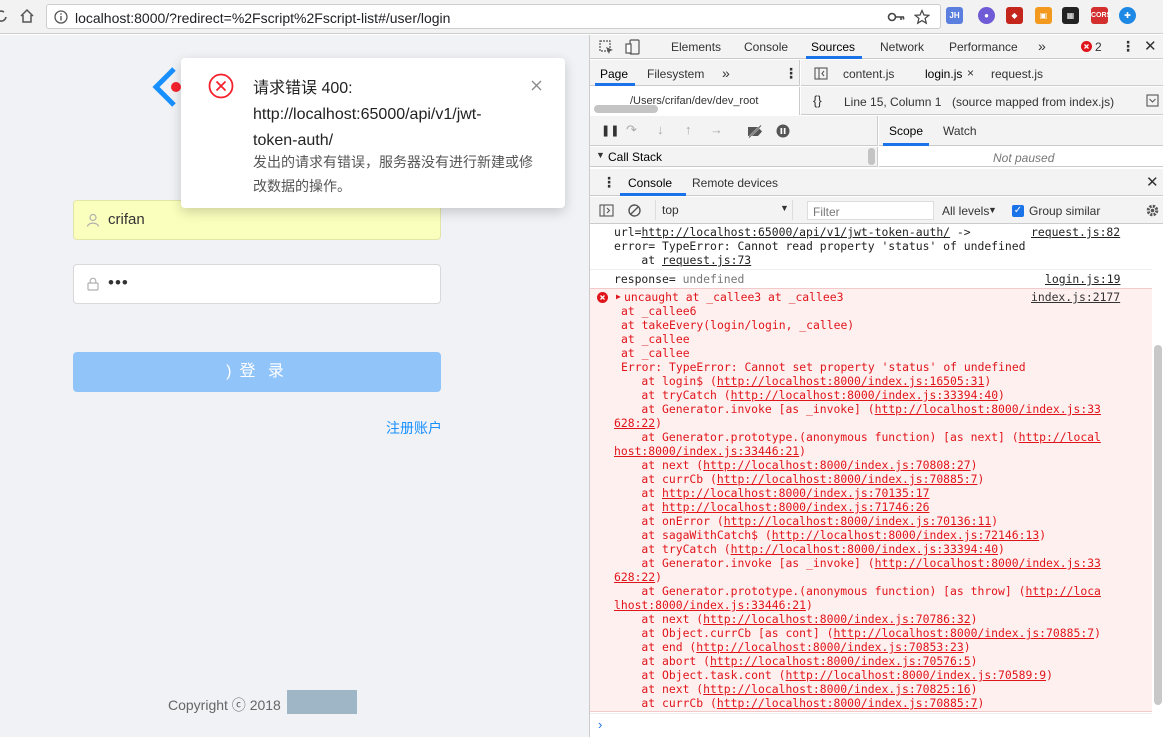 The image size is (1163, 737). What do you see at coordinates (817, 100) in the screenshot?
I see `pretty-print-icon: {}` at bounding box center [817, 100].